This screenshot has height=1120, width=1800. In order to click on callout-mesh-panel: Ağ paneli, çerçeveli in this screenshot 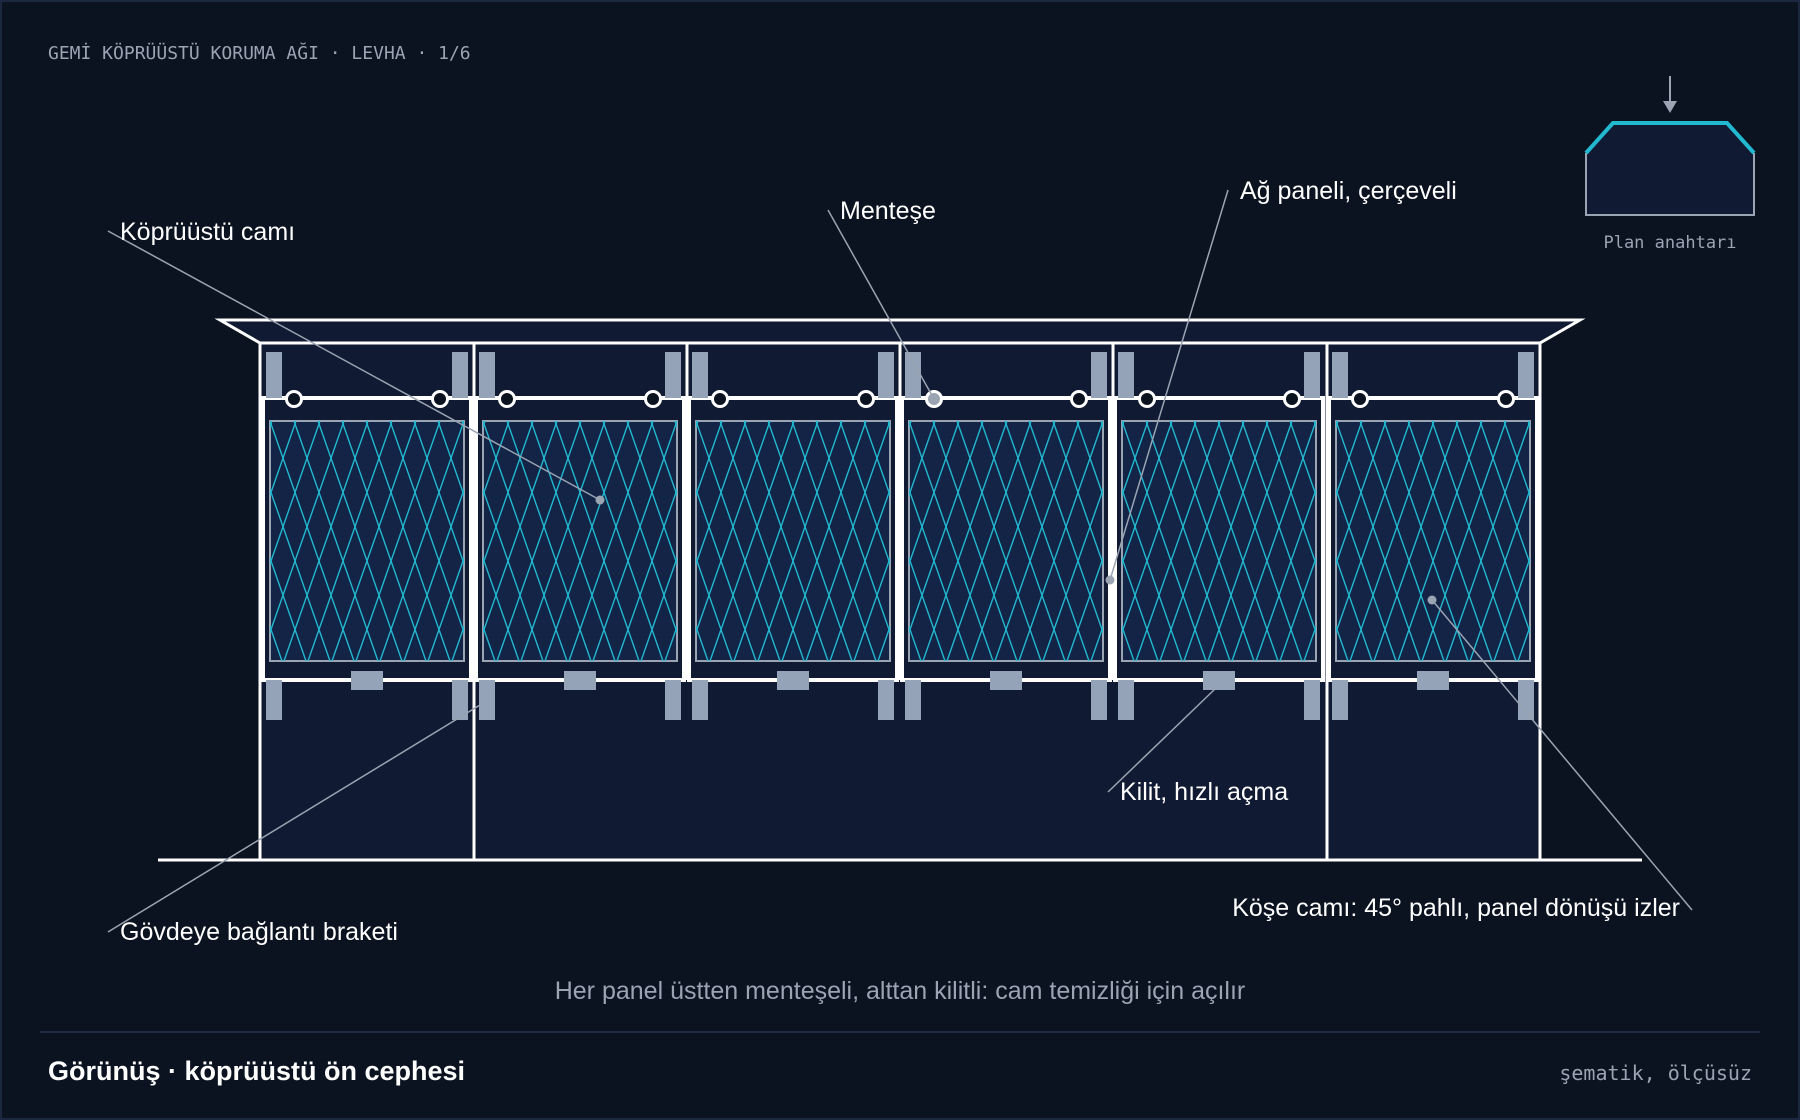, I will do `click(1348, 191)`.